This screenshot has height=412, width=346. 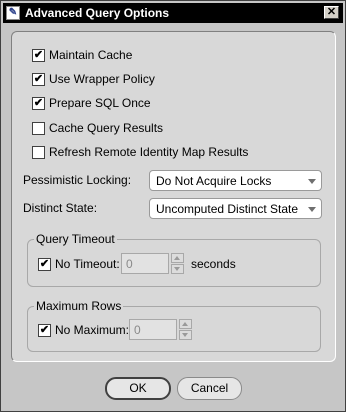 What do you see at coordinates (129, 264) in the screenshot?
I see `timeout-value: 0` at bounding box center [129, 264].